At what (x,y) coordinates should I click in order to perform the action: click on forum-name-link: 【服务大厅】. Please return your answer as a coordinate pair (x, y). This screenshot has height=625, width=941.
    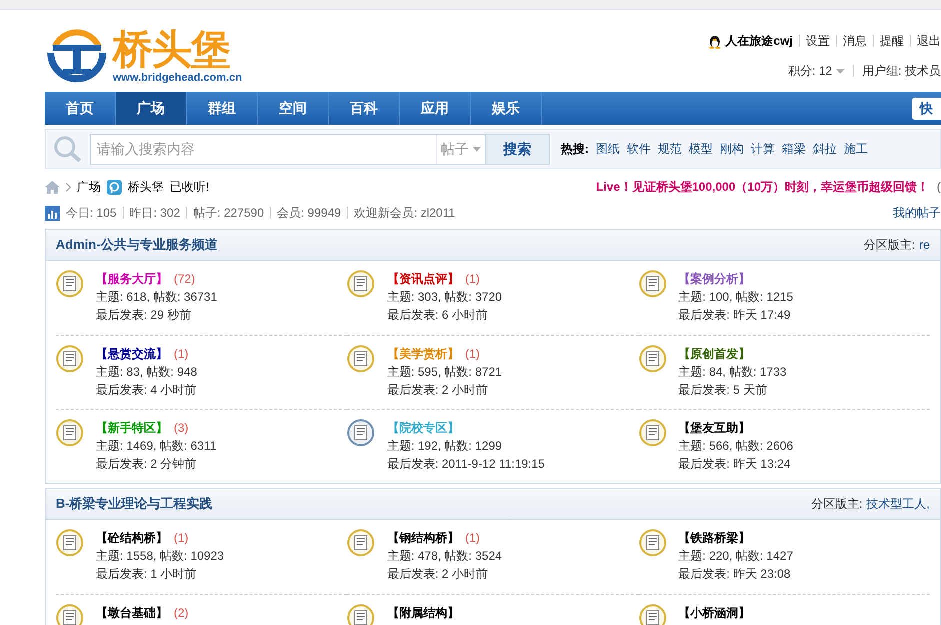
    Looking at the image, I should click on (132, 279).